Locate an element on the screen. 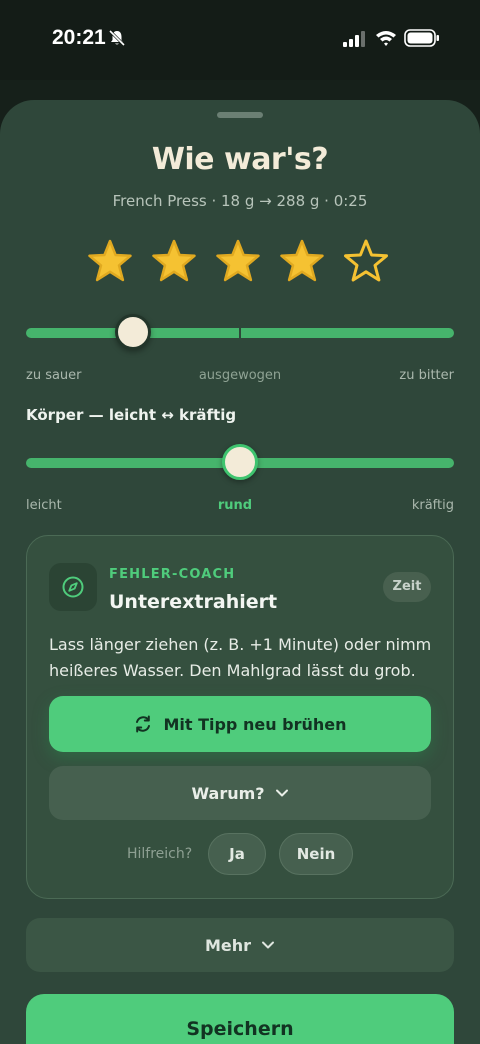 The height and width of the screenshot is (1044, 480). save-button: Speichern is located at coordinates (240, 1019).